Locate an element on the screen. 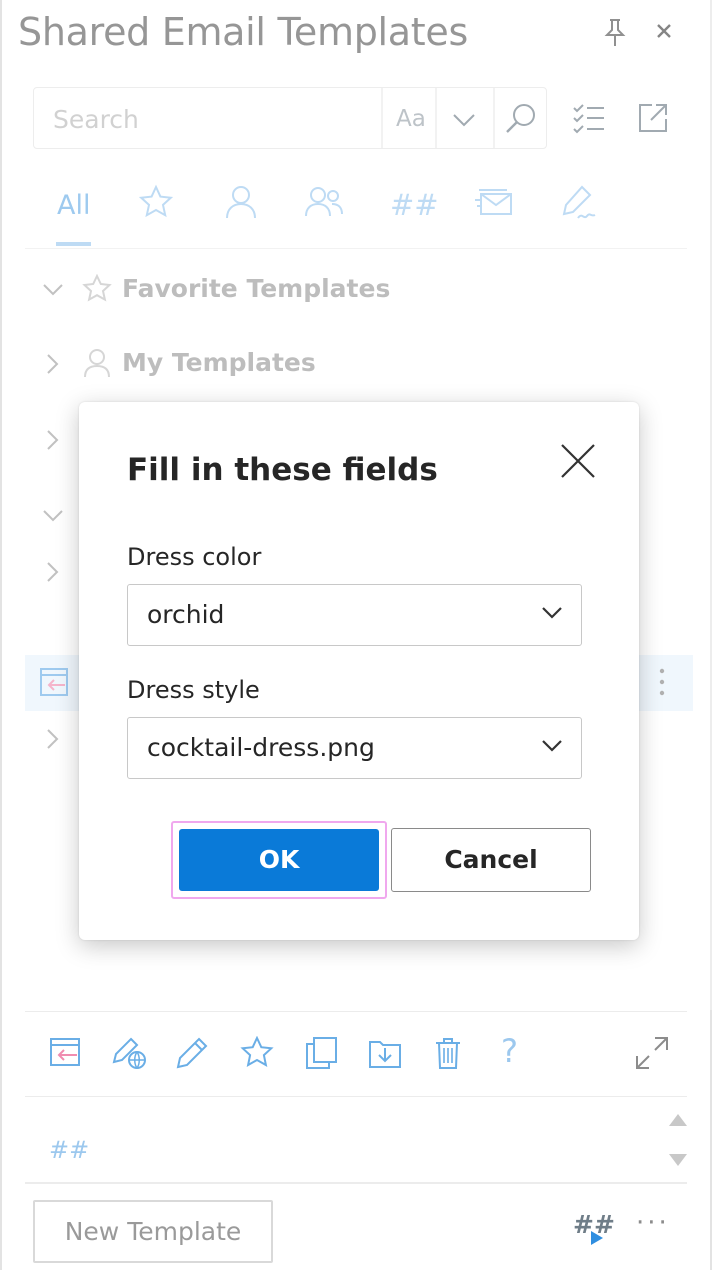 The width and height of the screenshot is (712, 1270). cancel-button: Cancel is located at coordinates (491, 860).